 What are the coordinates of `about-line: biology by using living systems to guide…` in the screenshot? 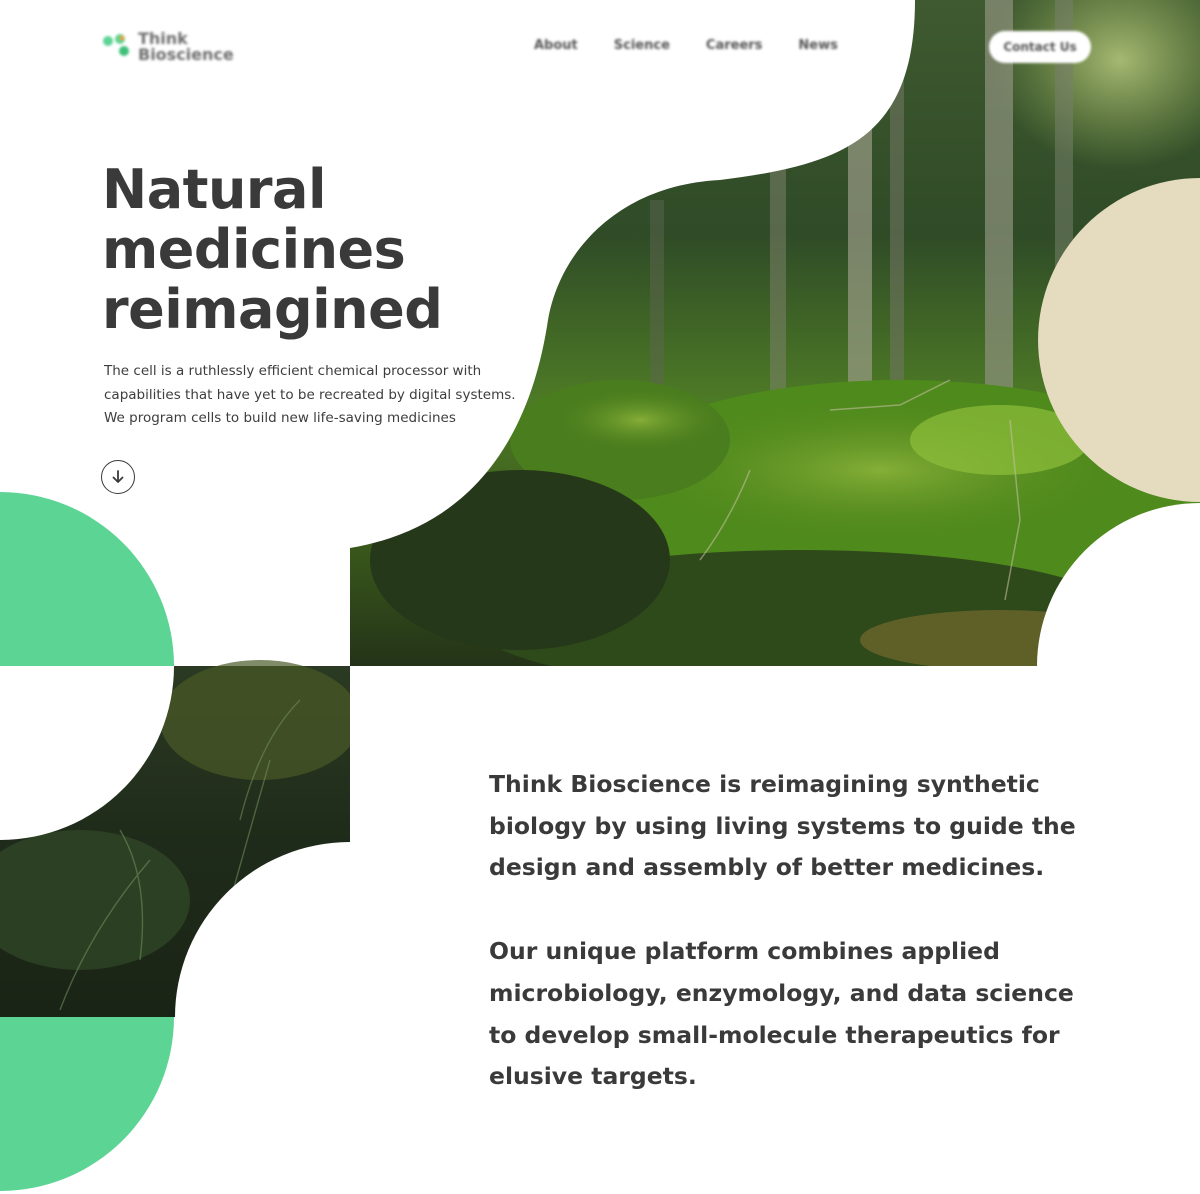 It's located at (782, 825).